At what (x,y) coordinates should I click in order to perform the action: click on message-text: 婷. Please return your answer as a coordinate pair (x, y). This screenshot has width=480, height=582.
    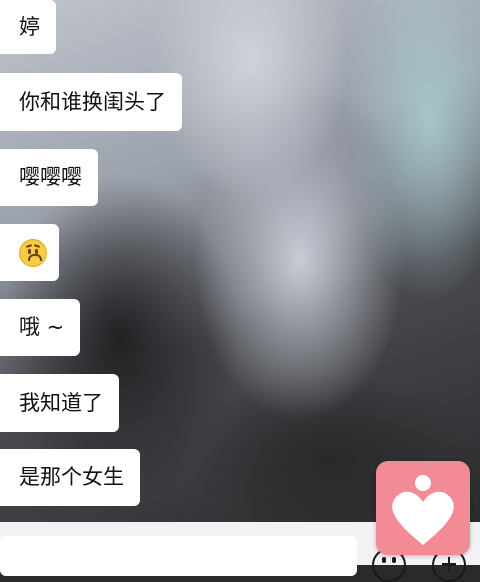
    Looking at the image, I should click on (29, 26).